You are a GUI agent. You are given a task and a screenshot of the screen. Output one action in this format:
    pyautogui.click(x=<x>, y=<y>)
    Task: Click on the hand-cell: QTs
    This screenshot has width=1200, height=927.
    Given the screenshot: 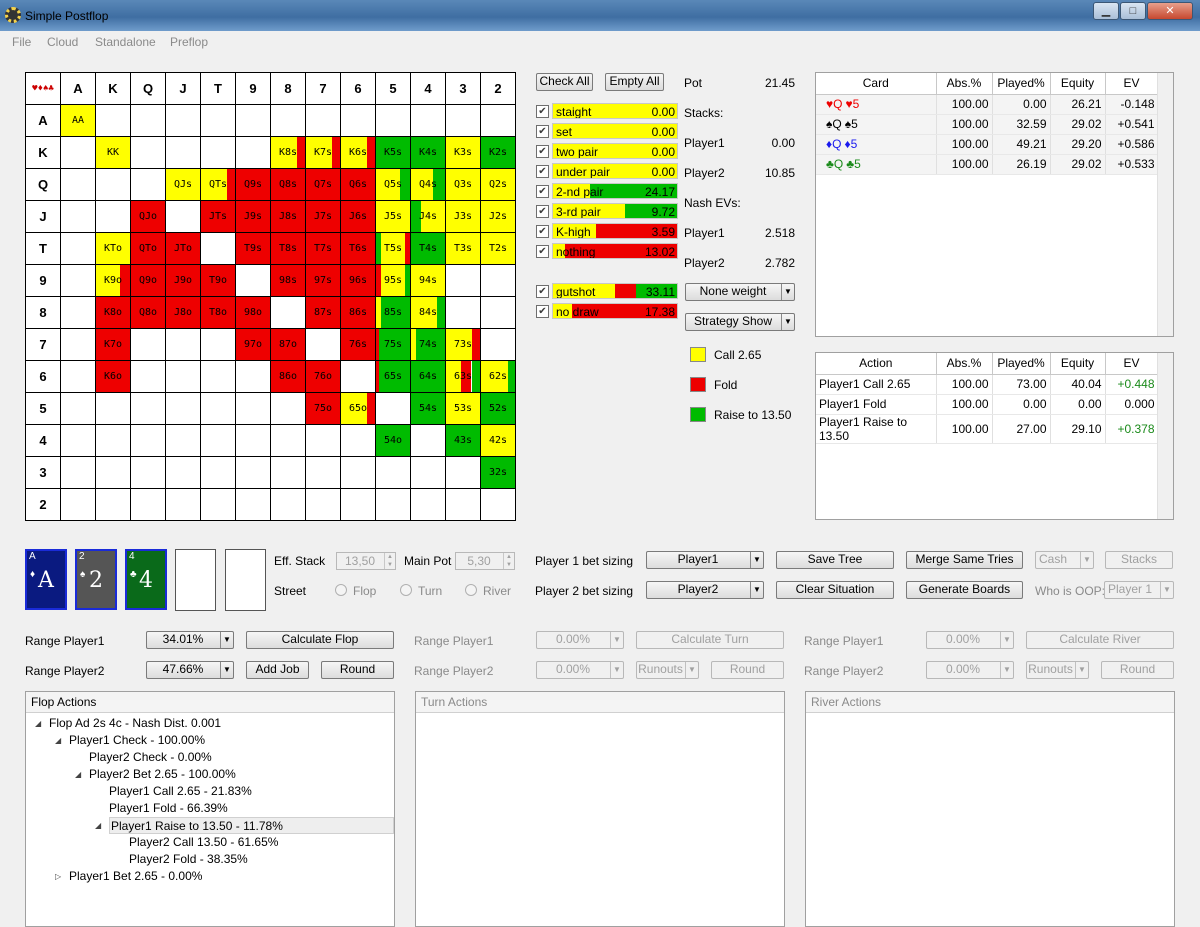 What is the action you would take?
    pyautogui.click(x=218, y=185)
    